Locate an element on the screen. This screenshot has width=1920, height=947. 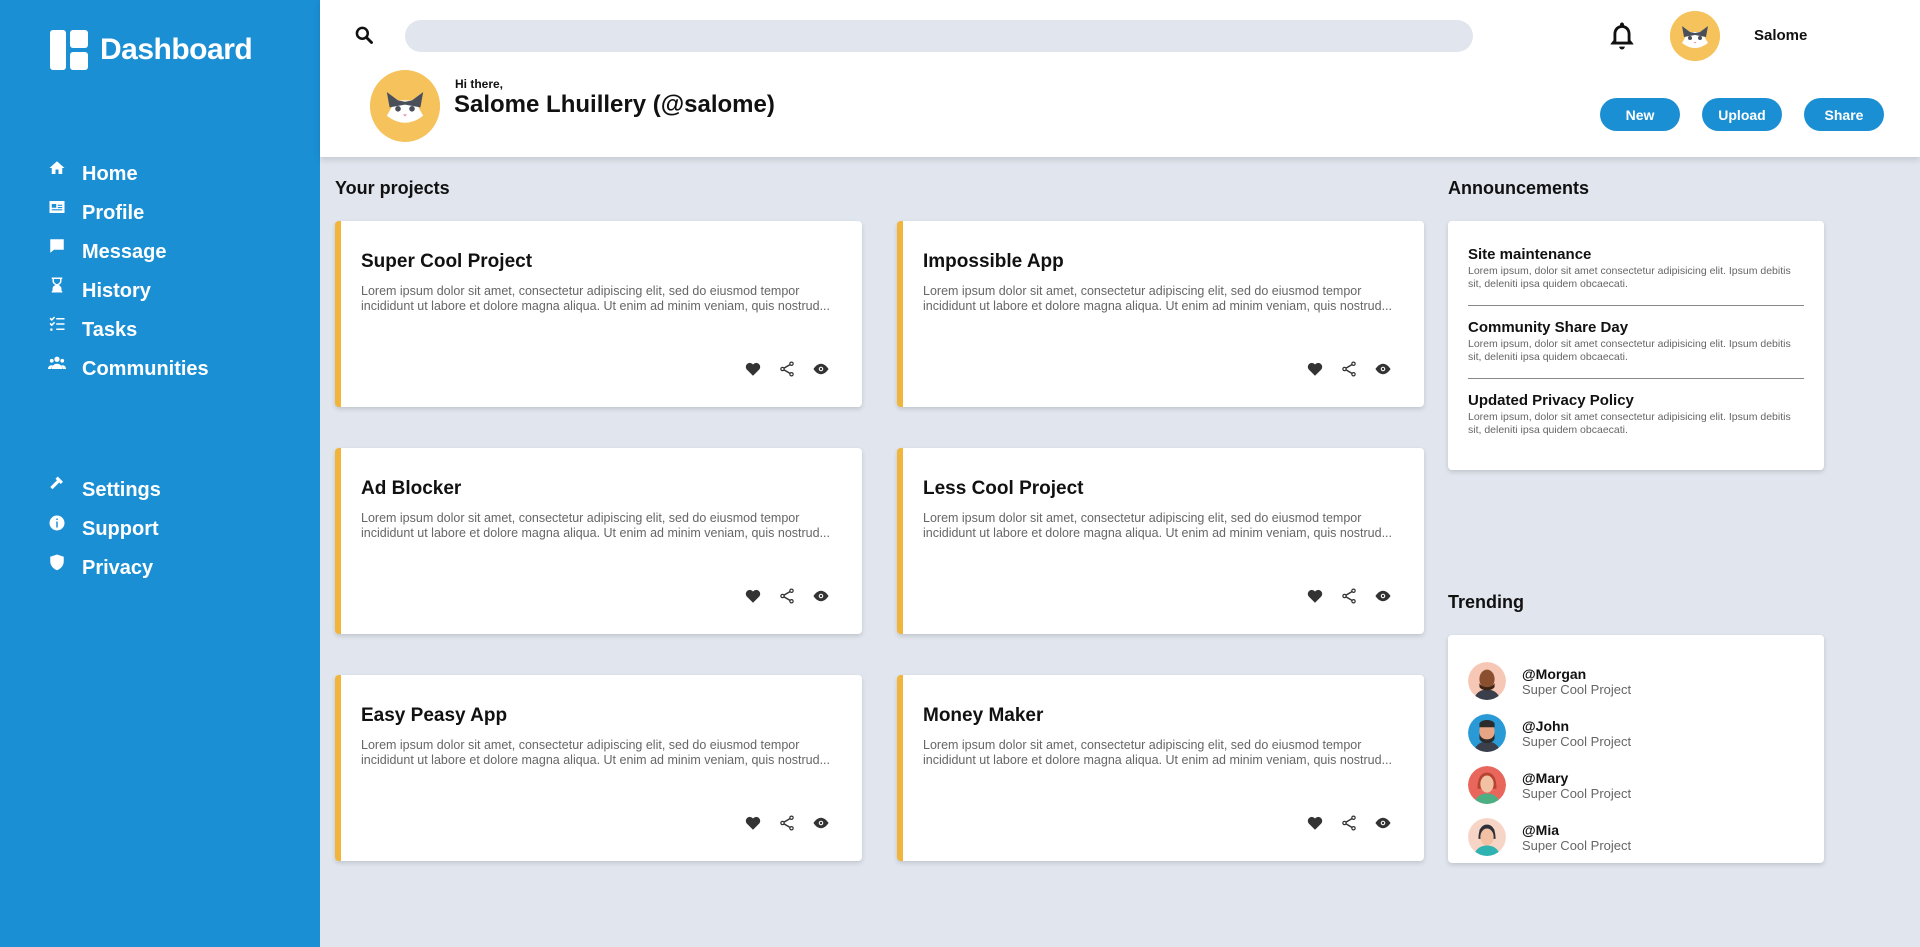
sidebar-item-settings: Settings is located at coordinates (104, 490).